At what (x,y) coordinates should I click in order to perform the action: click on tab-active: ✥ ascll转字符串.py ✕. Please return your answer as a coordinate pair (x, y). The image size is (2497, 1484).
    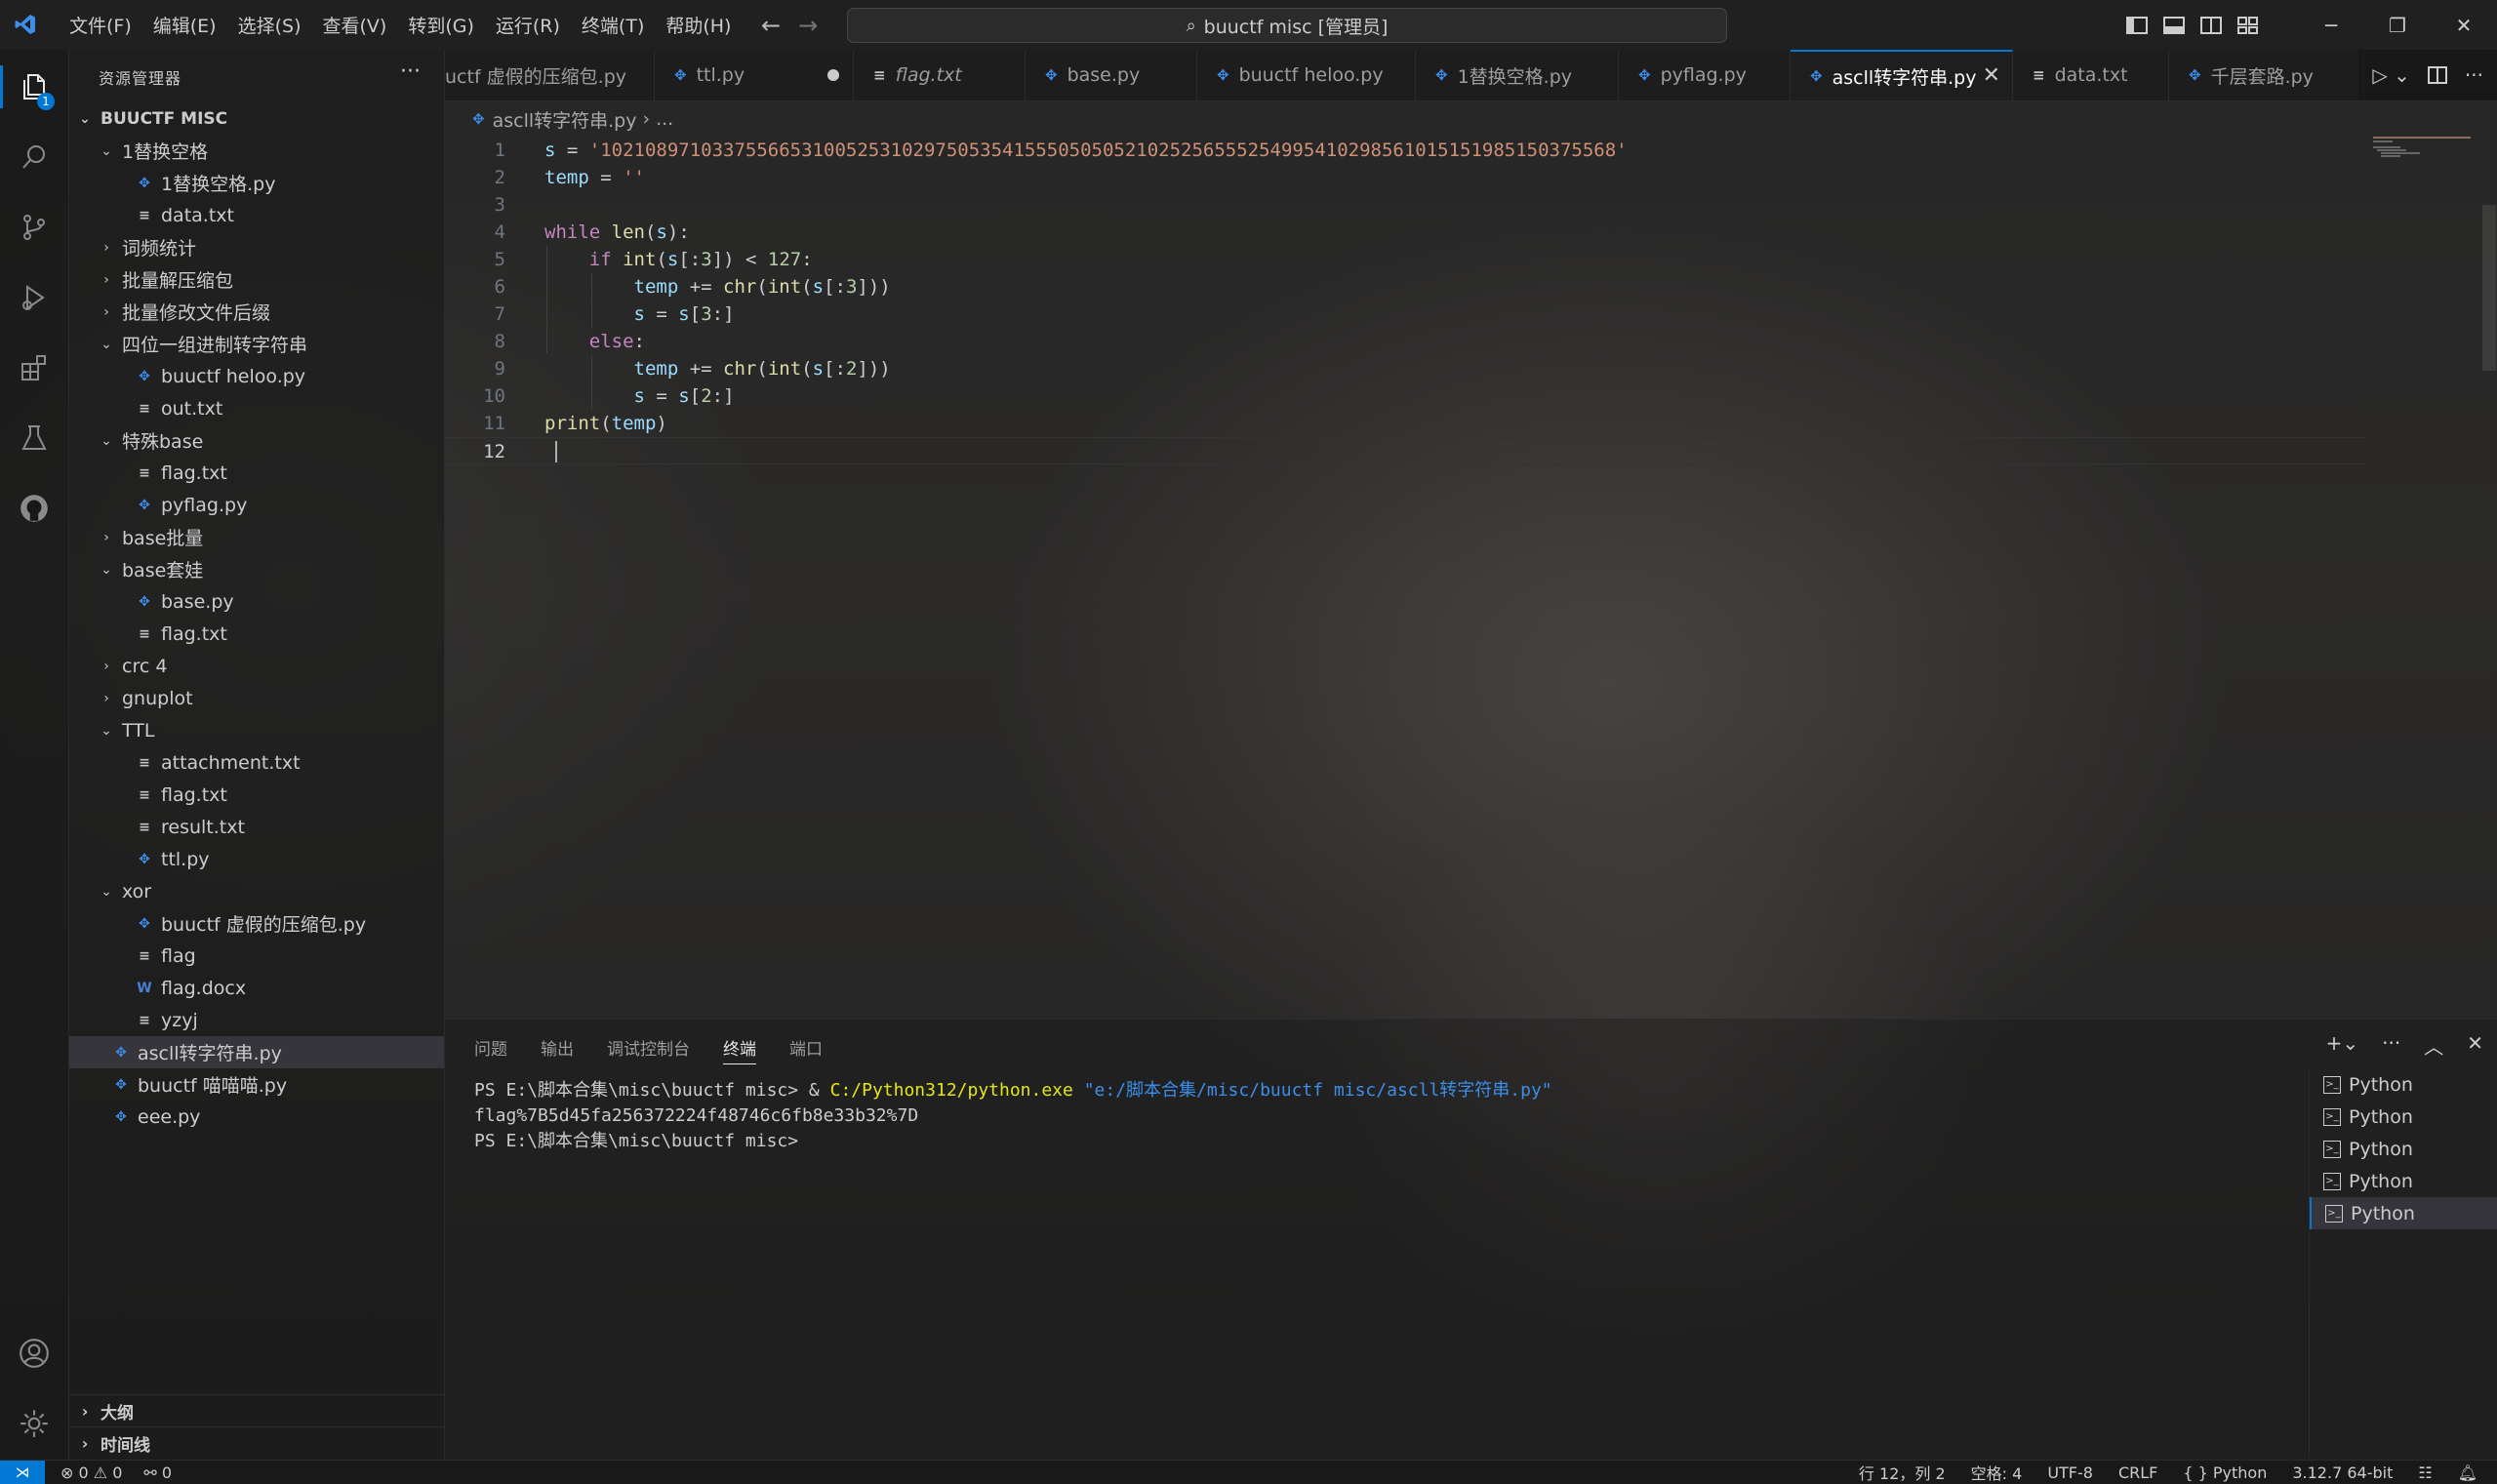
    Looking at the image, I should click on (1902, 75).